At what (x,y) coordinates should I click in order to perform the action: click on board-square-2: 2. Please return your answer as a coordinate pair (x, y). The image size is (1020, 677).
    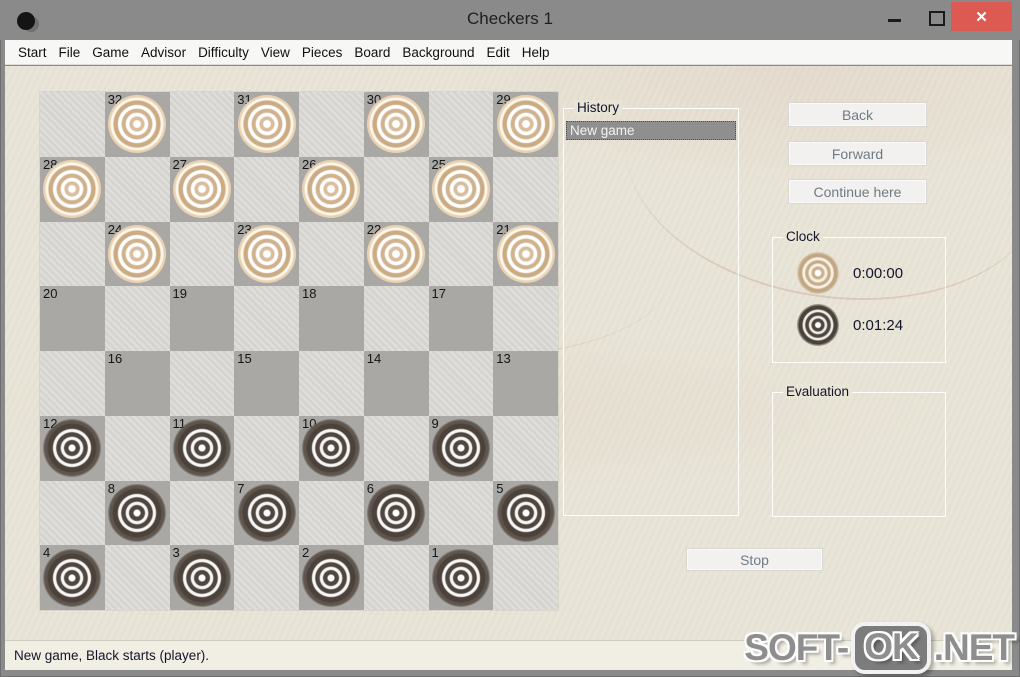
    Looking at the image, I should click on (331, 577).